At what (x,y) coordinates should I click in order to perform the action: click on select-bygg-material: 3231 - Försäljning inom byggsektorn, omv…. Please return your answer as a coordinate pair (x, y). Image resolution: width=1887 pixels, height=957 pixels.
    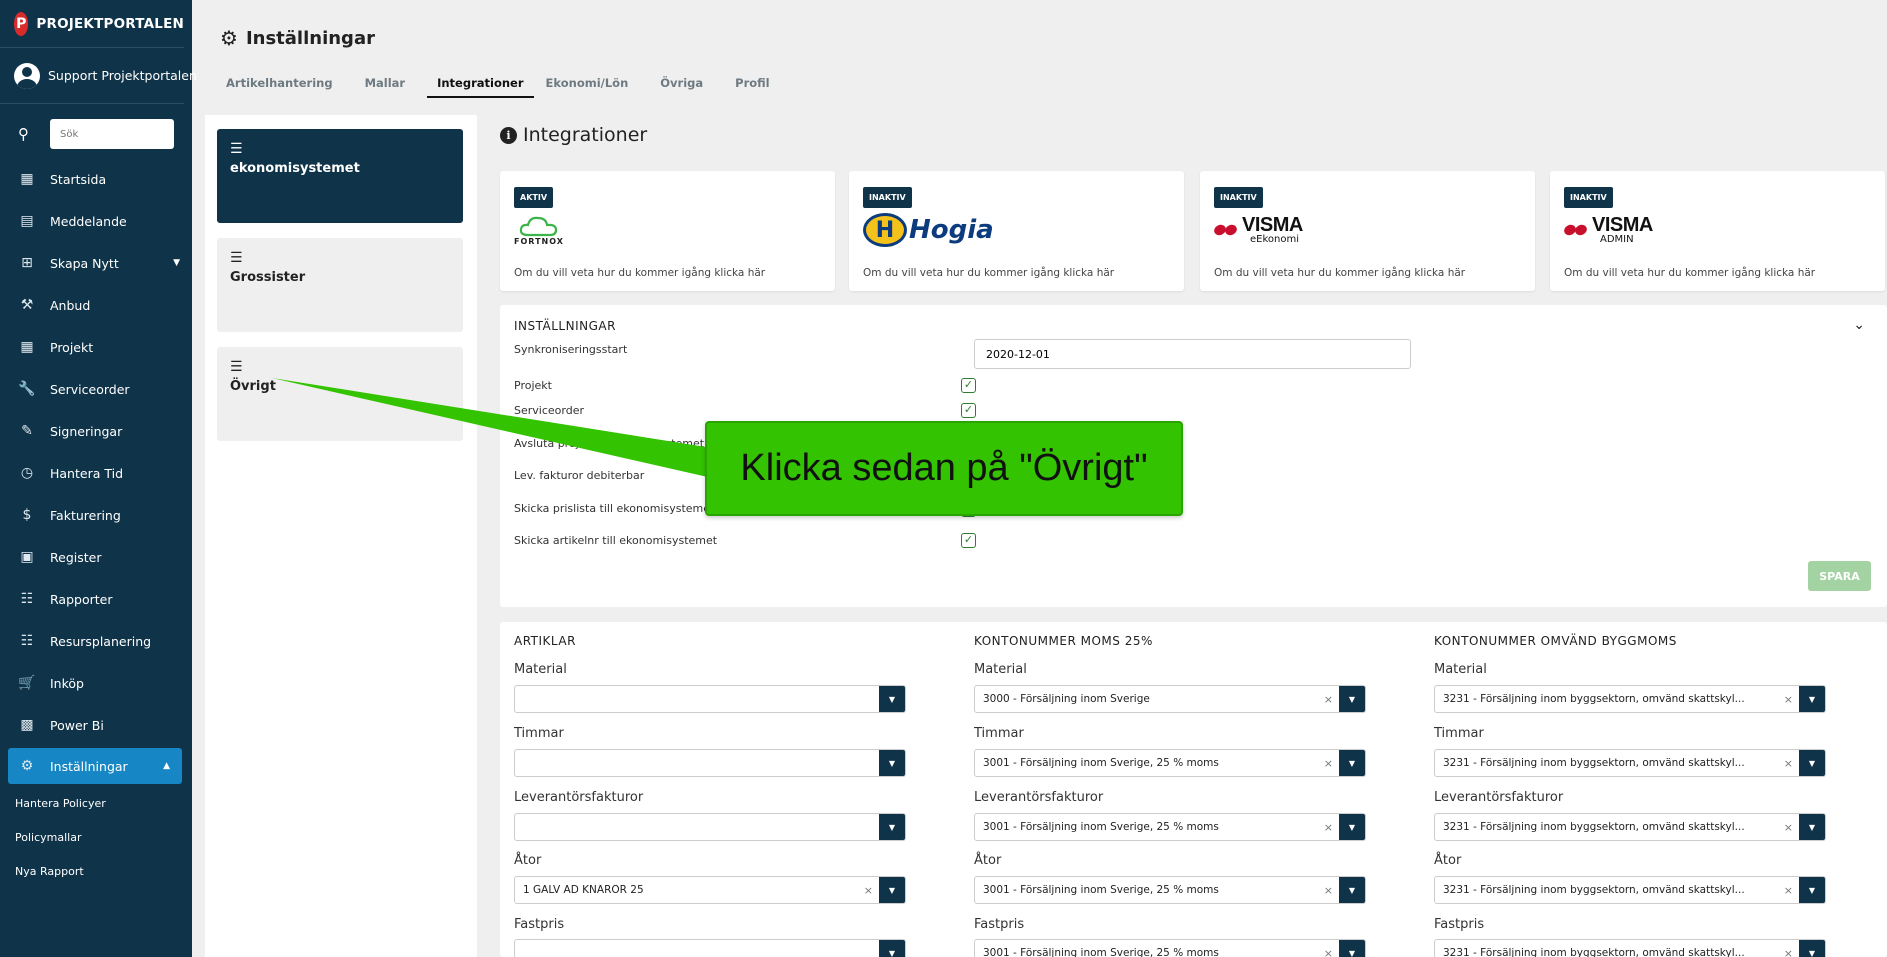
    Looking at the image, I should click on (1630, 699).